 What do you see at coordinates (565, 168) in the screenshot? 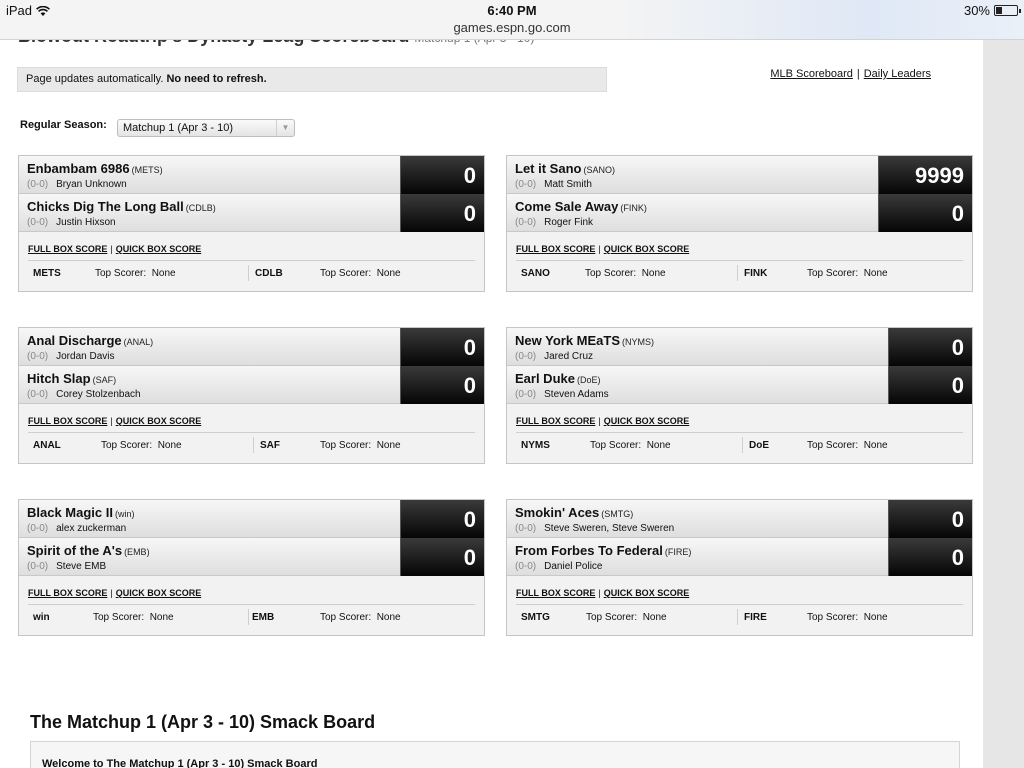
I see `team-name: Let it Sano (SANO)` at bounding box center [565, 168].